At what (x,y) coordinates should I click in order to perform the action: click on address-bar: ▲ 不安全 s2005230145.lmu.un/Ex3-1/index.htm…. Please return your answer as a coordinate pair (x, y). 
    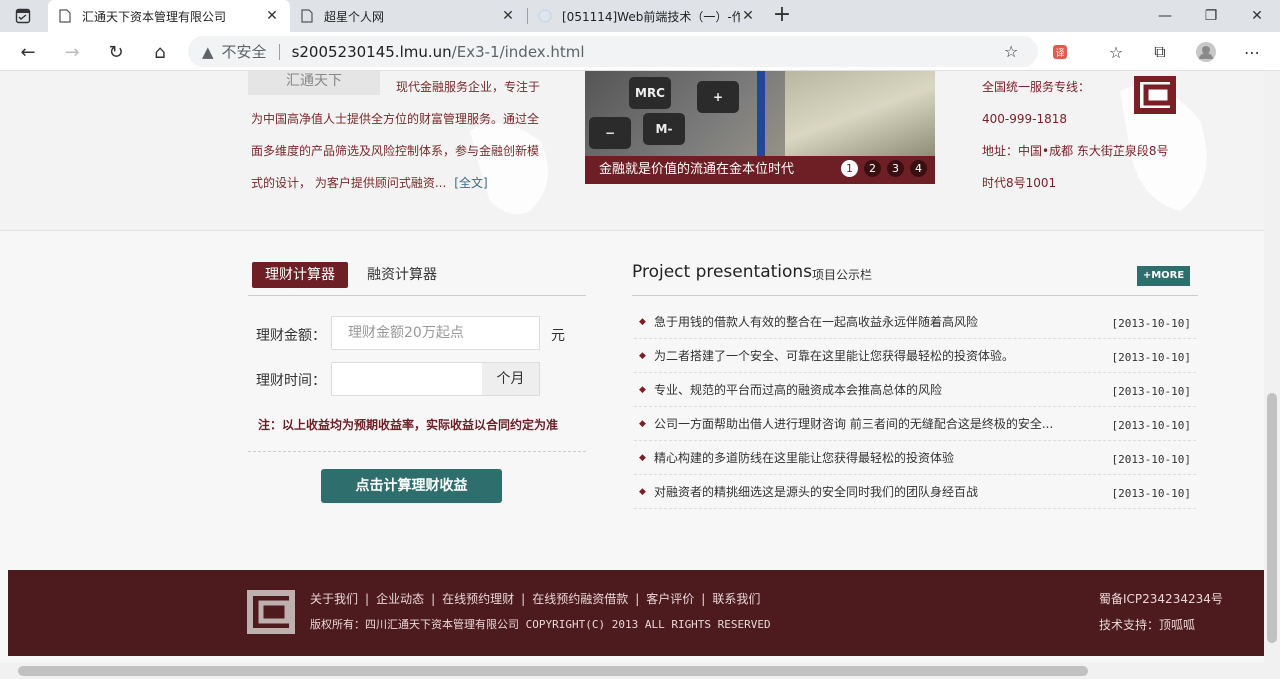
    Looking at the image, I should click on (613, 51).